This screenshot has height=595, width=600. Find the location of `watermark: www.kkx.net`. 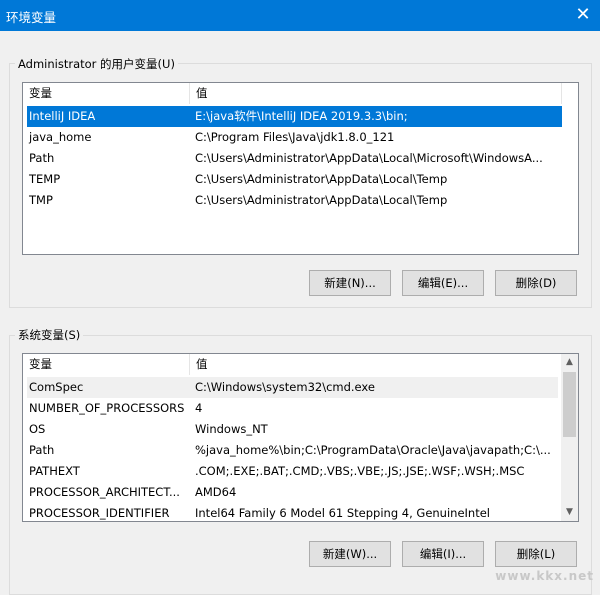

watermark: www.kkx.net is located at coordinates (544, 576).